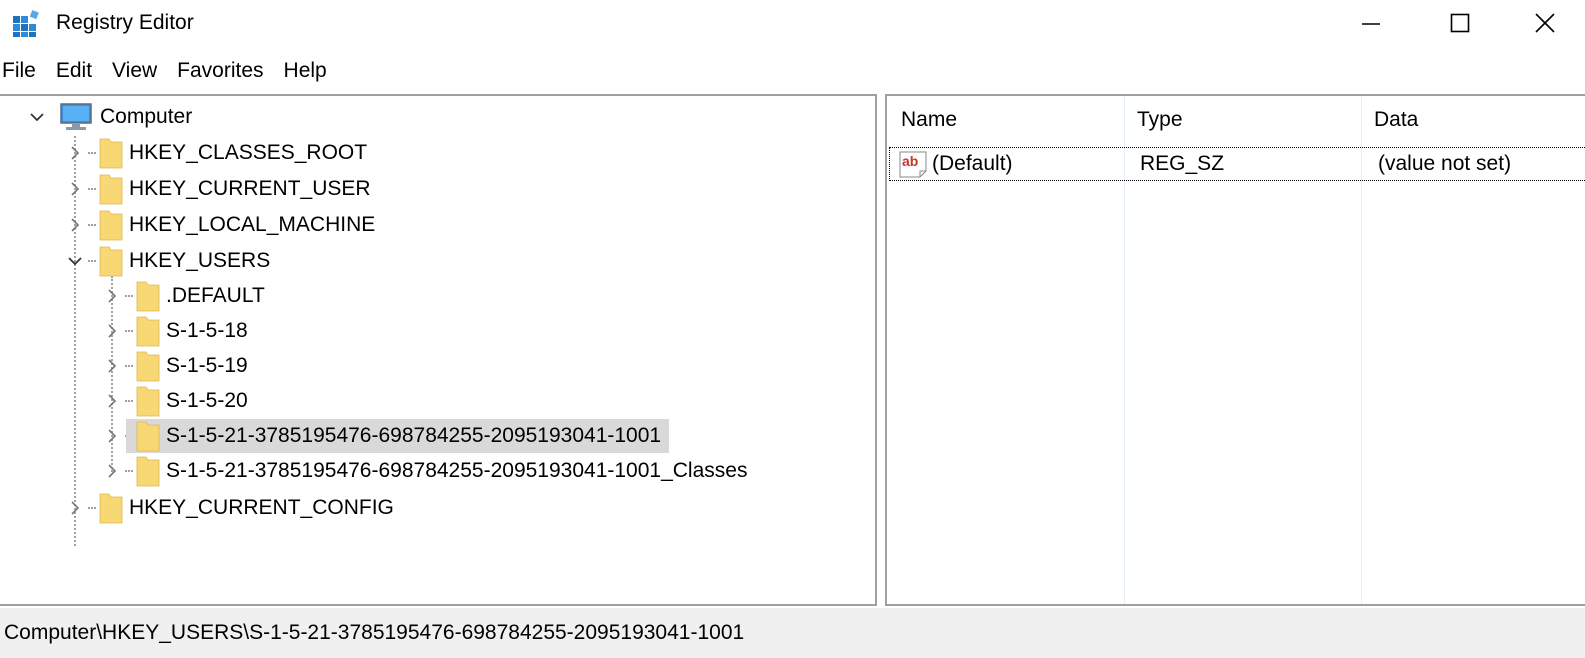 This screenshot has height=658, width=1585. What do you see at coordinates (146, 116) in the screenshot?
I see `tree-label-computer: Computer` at bounding box center [146, 116].